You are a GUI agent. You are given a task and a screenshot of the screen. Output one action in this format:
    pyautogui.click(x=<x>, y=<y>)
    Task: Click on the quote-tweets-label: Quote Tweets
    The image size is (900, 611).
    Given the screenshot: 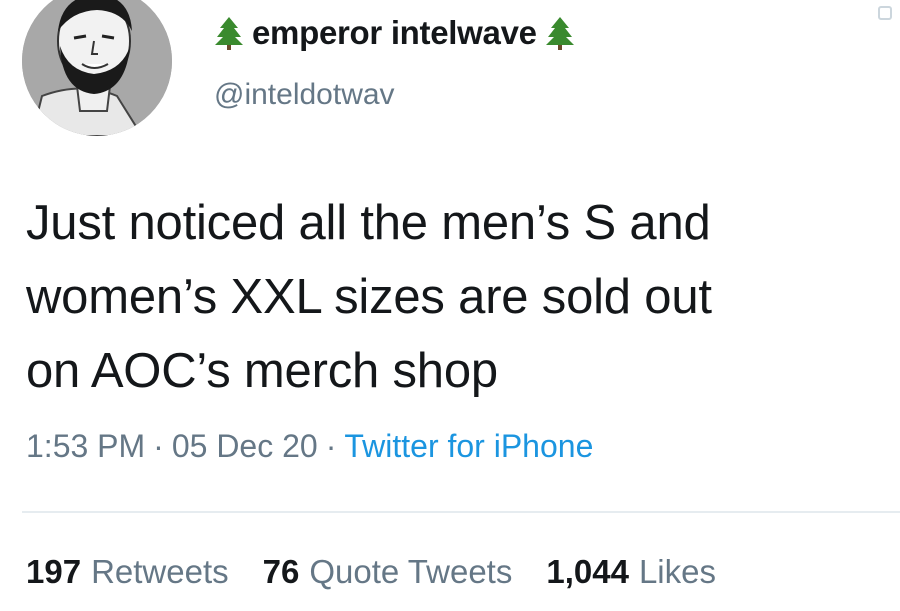 What is the action you would take?
    pyautogui.click(x=411, y=571)
    